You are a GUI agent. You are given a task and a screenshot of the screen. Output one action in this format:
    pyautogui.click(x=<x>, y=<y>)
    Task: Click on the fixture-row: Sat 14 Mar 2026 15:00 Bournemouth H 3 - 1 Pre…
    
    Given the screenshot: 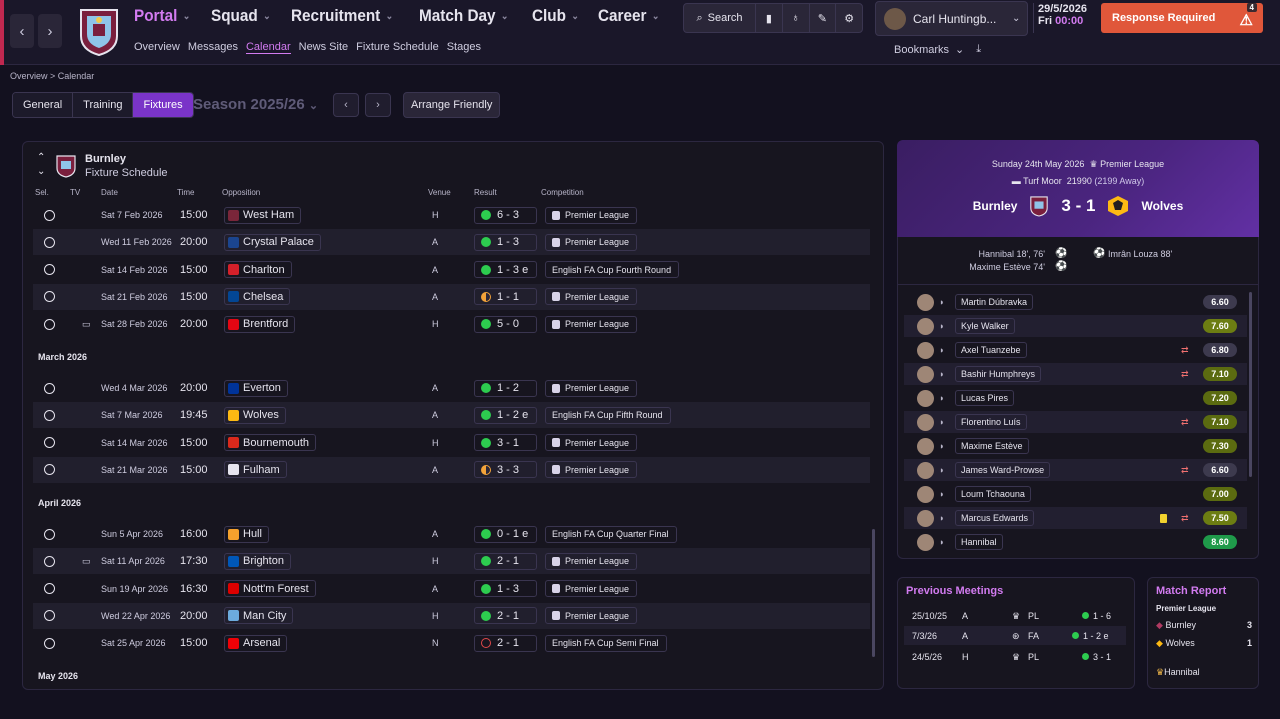 What is the action you would take?
    pyautogui.click(x=451, y=443)
    